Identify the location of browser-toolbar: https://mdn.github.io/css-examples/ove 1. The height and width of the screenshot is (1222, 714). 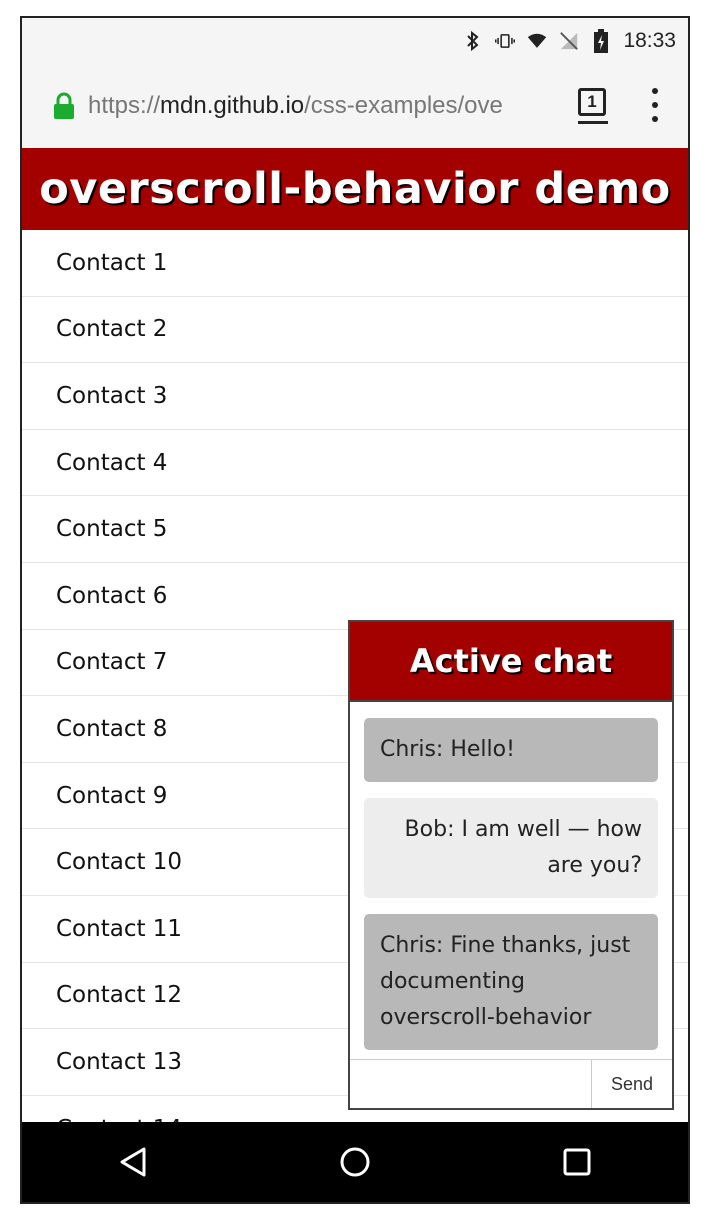
(355, 106).